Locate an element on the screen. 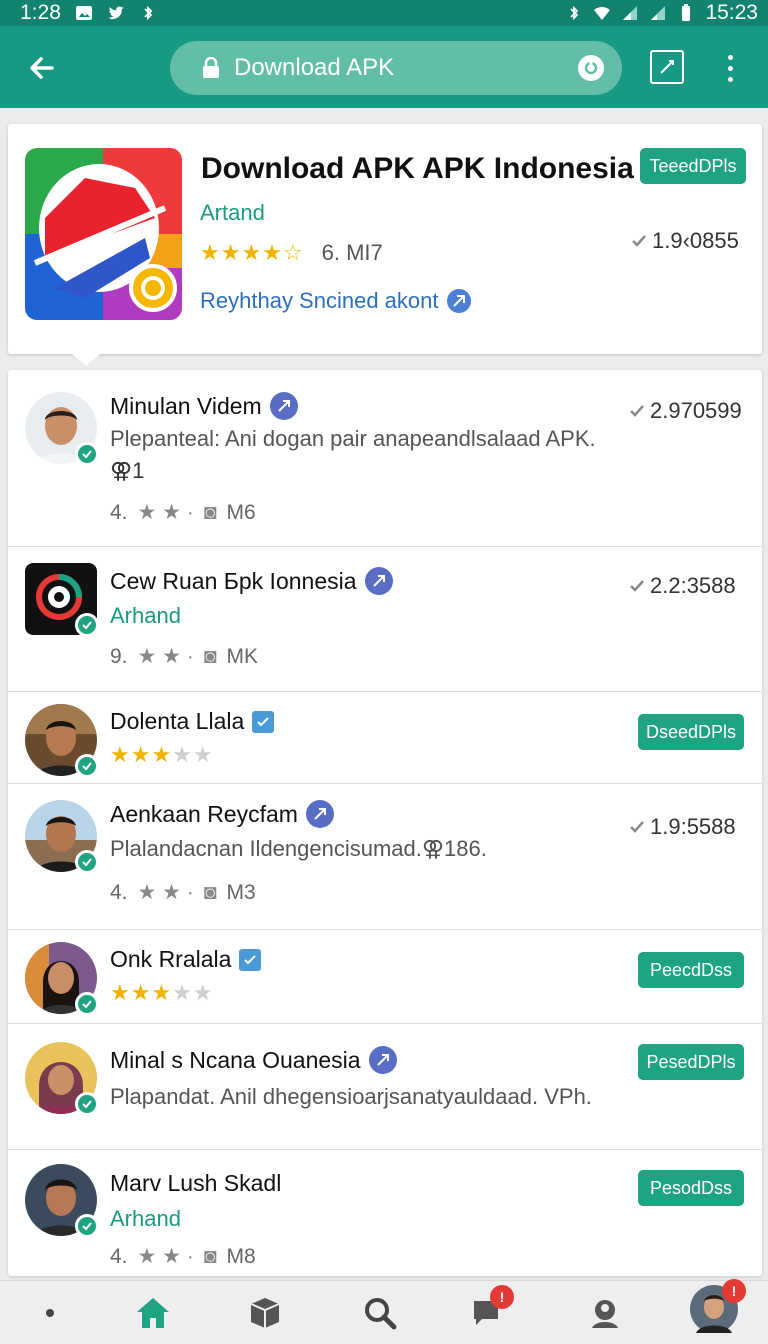 This screenshot has height=1344, width=768. avatar-notification-badge: ! is located at coordinates (734, 1291).